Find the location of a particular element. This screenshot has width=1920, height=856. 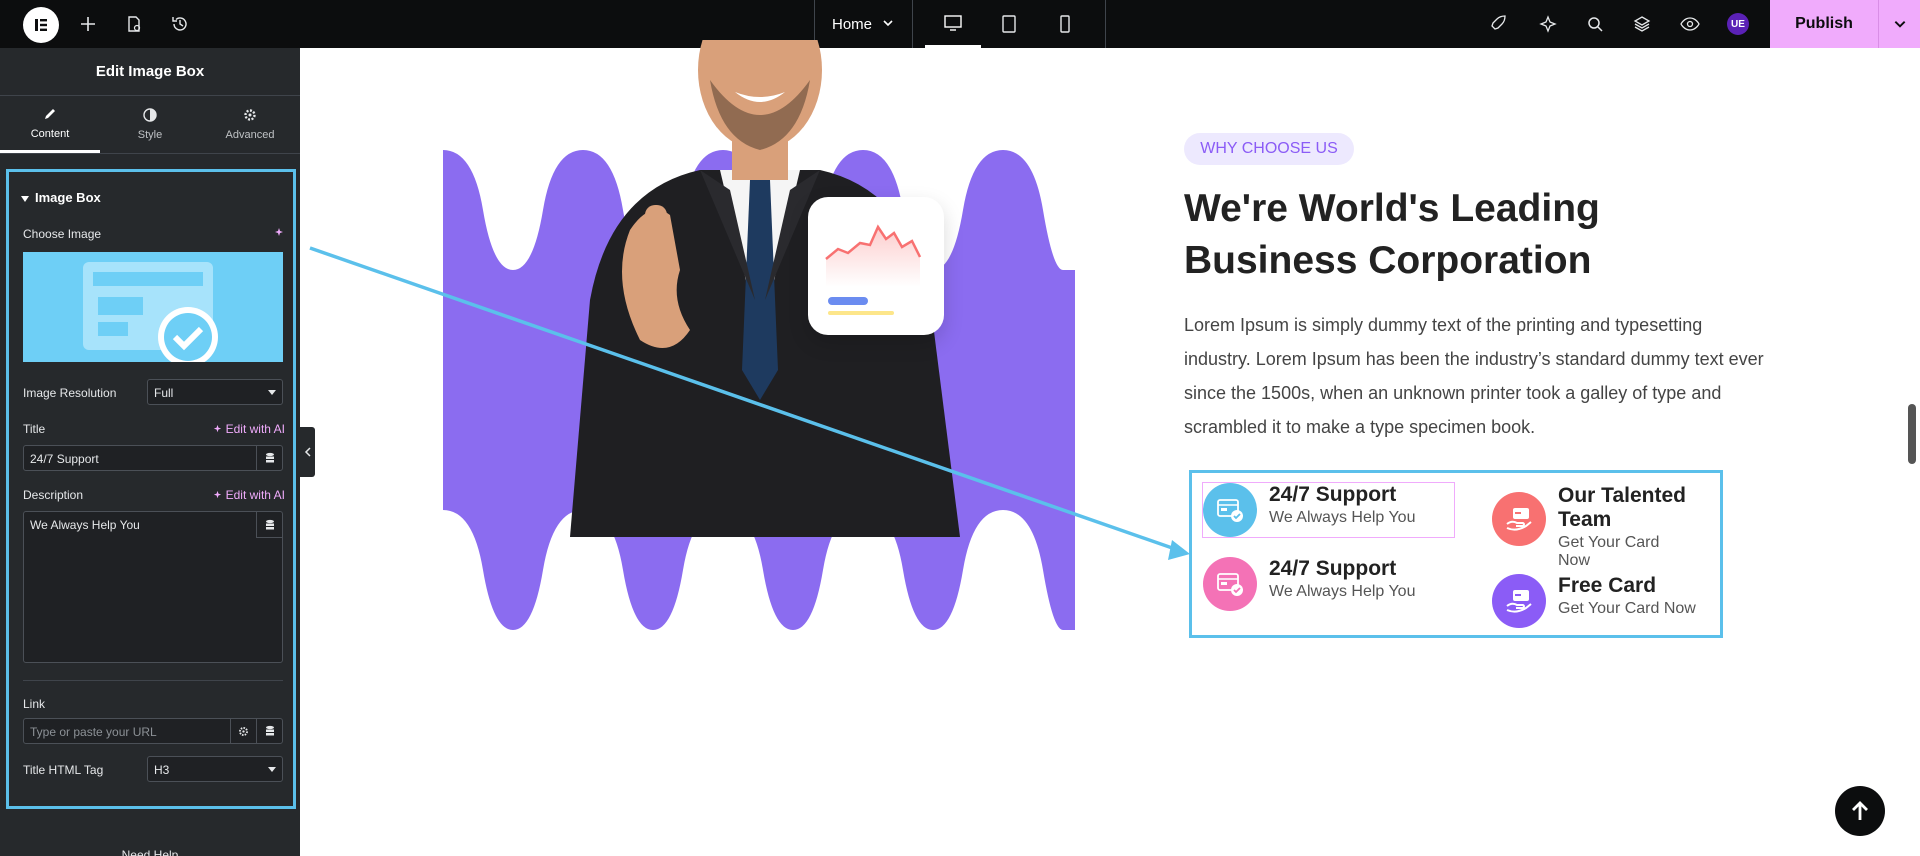

section-toggle: Image Box is located at coordinates (61, 197).